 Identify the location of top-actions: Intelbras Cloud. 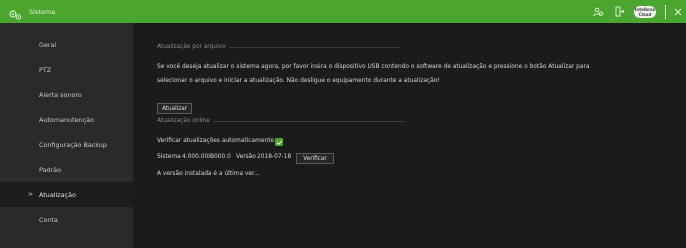
(637, 11).